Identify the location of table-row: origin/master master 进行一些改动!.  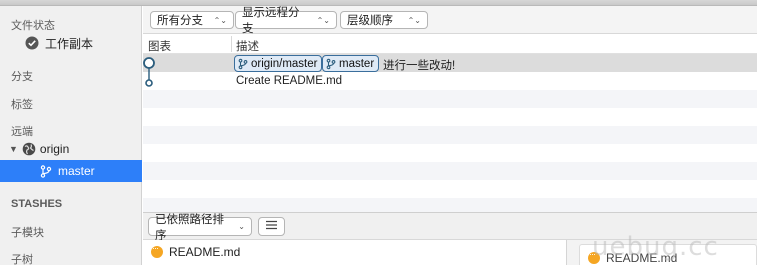
(450, 63).